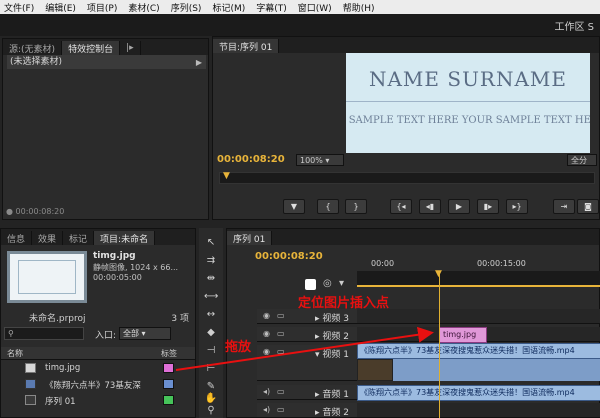 This screenshot has width=600, height=418. Describe the element at coordinates (478, 279) in the screenshot. I see `timeline-ruler` at that location.